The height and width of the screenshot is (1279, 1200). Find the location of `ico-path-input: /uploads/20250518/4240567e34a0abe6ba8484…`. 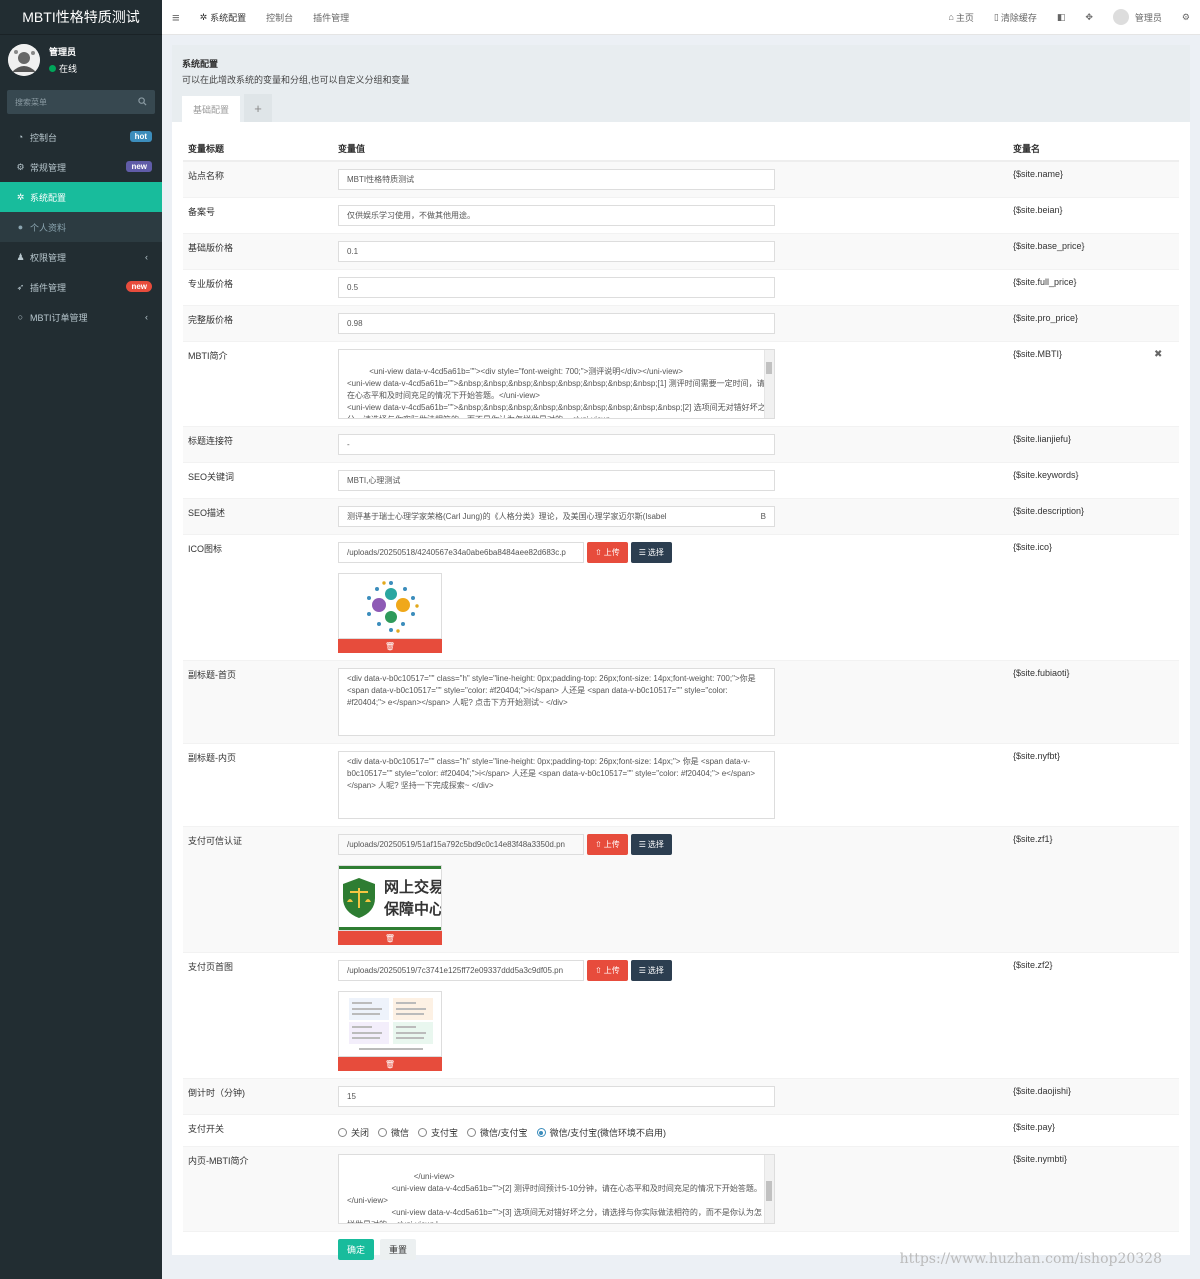

ico-path-input: /uploads/20250518/4240567e34a0abe6ba8484… is located at coordinates (461, 552).